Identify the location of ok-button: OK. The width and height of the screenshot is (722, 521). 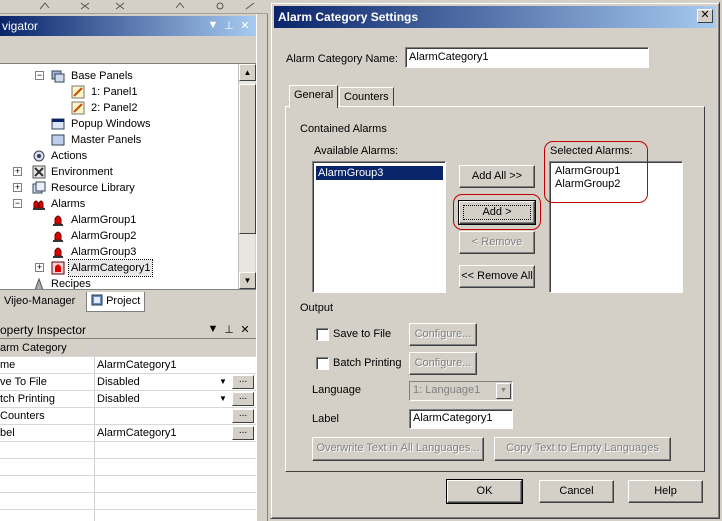
(484, 491).